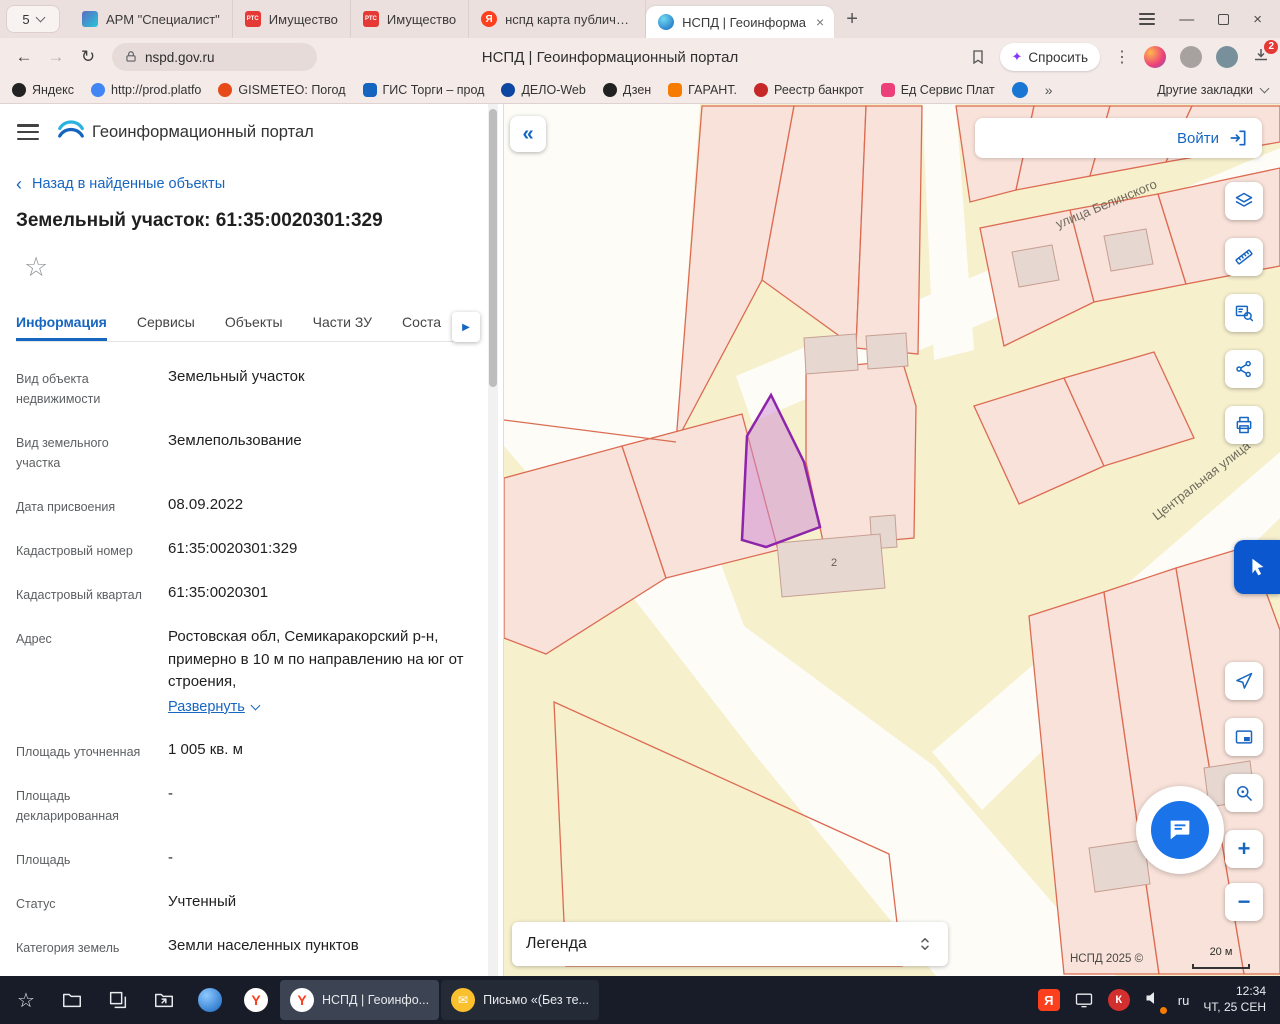 Image resolution: width=1280 pixels, height=1024 pixels. Describe the element at coordinates (744, 22) in the screenshot. I see `tab-label: НСПД | Геоинформа` at that location.